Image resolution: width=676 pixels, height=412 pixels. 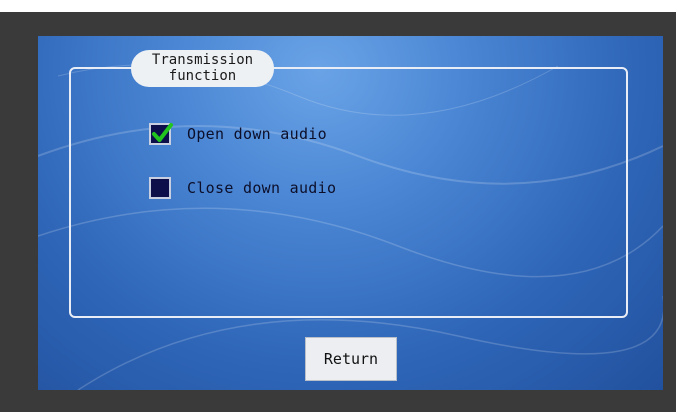 I want to click on bezel-top-strip, so click(x=338, y=6).